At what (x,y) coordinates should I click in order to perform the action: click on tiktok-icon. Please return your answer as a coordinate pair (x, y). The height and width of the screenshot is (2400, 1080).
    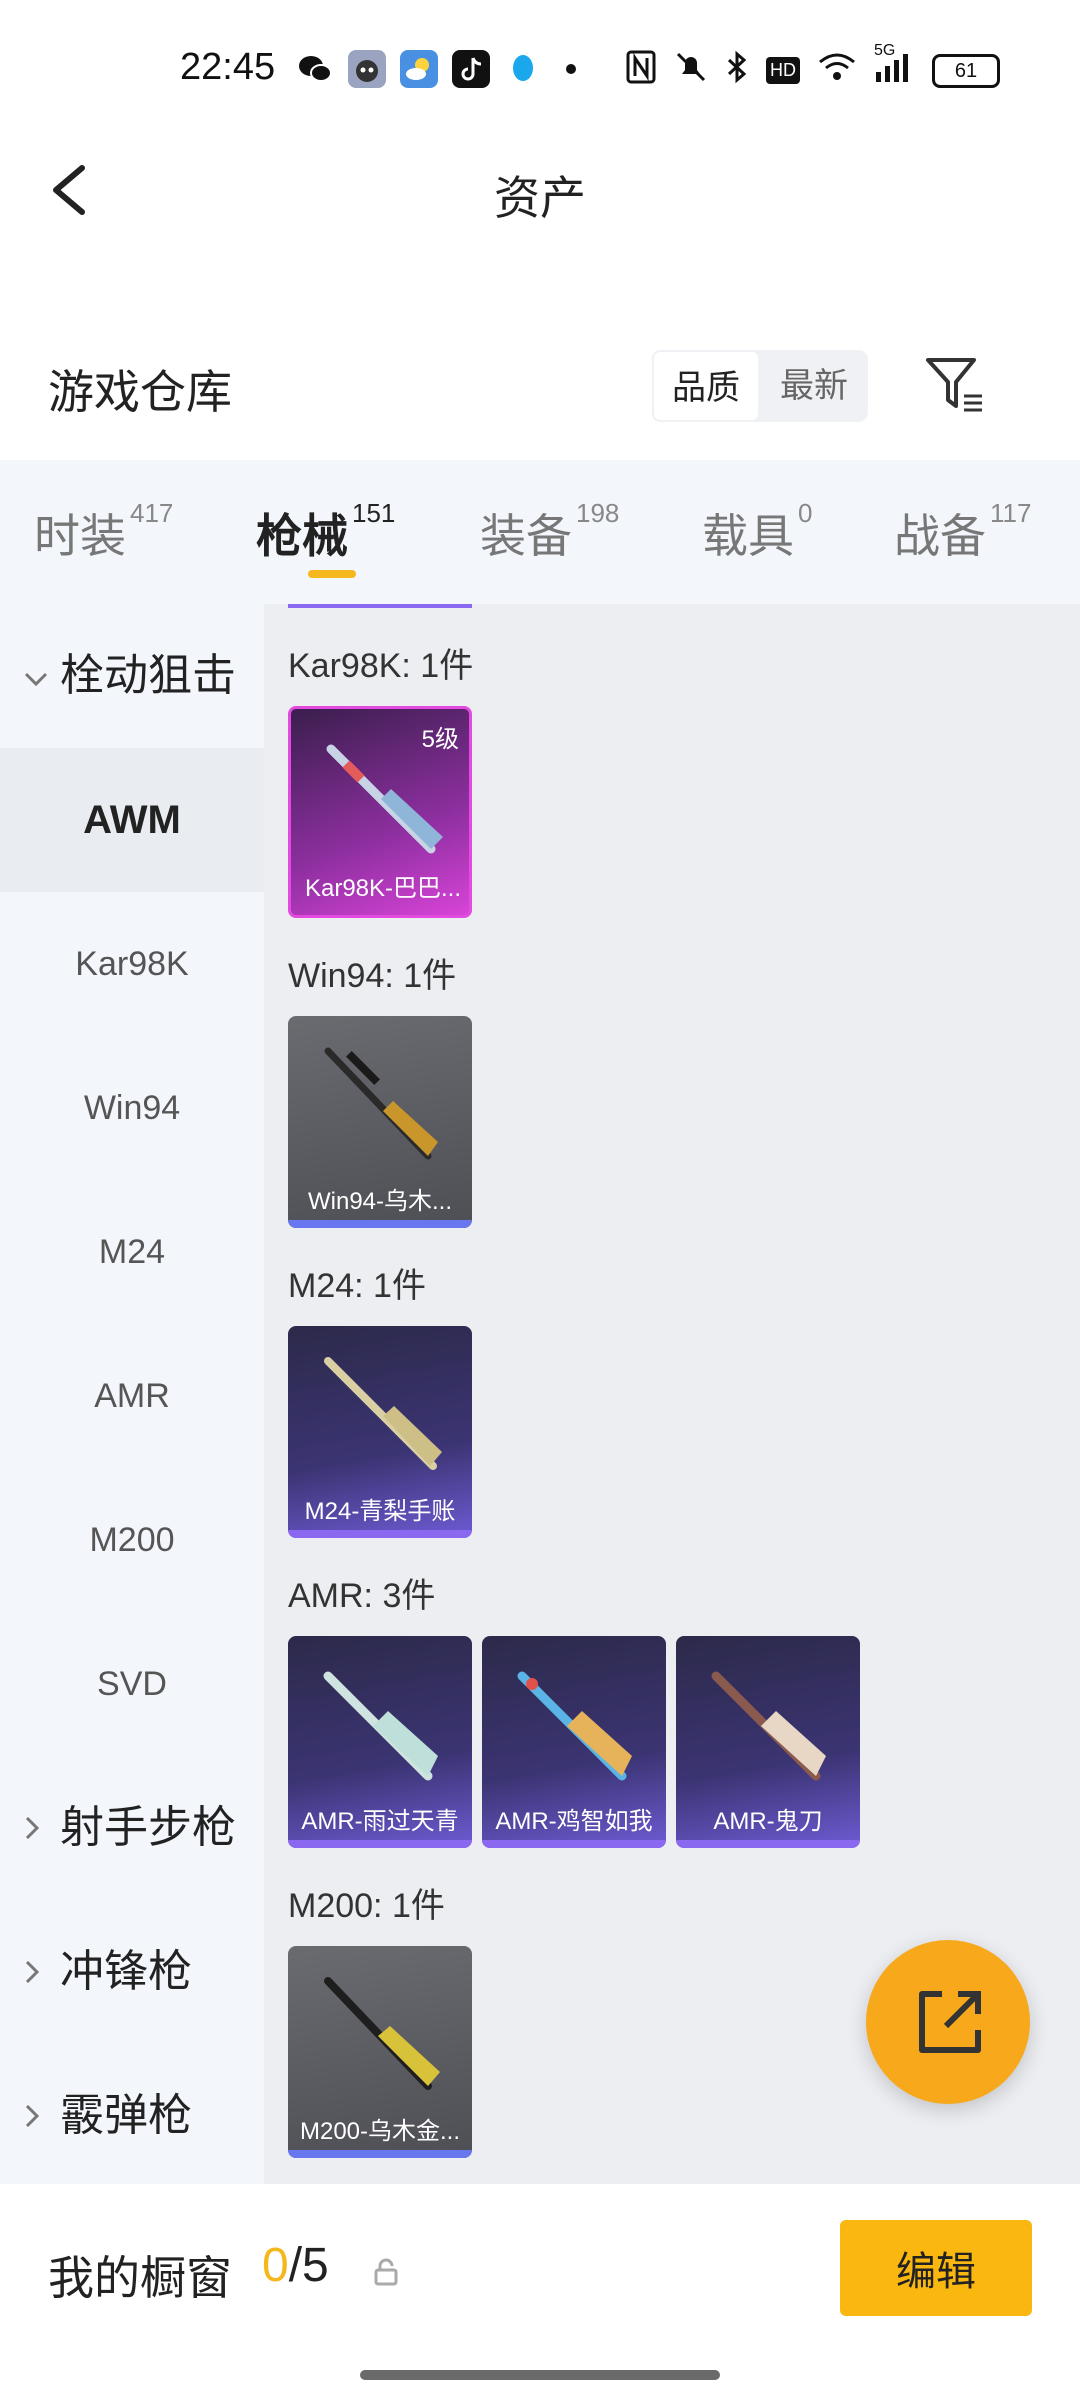
    Looking at the image, I should click on (471, 69).